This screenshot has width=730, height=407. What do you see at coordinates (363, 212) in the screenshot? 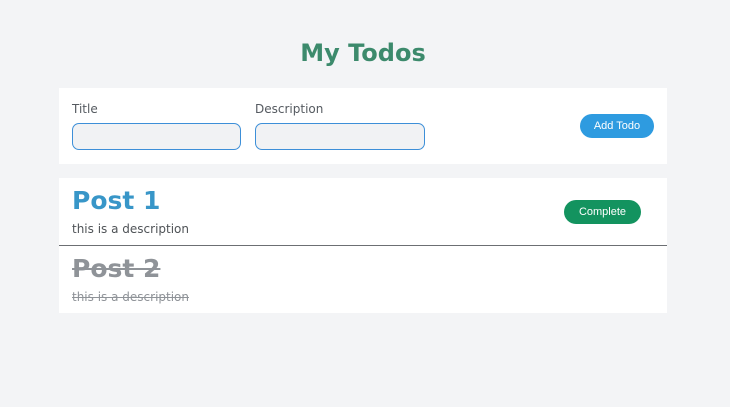
I see `todo-item: Post 1 this is a description Complete` at bounding box center [363, 212].